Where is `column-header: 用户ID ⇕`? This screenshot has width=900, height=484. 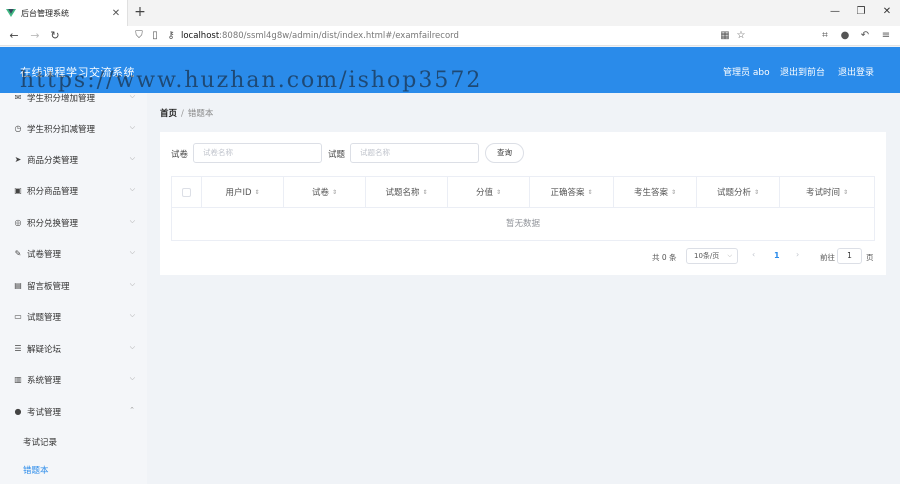
column-header: 用户ID ⇕ is located at coordinates (243, 192).